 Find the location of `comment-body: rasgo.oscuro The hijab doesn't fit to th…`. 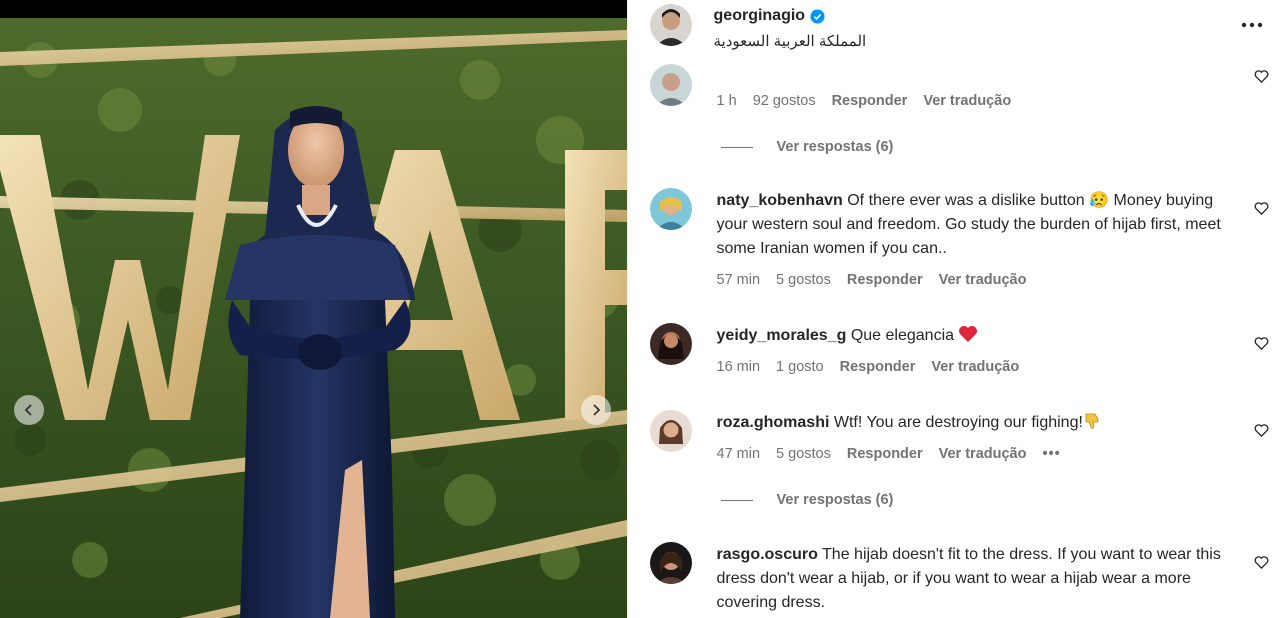

comment-body: rasgo.oscuro The hijab doesn't fit to th… is located at coordinates (977, 579).